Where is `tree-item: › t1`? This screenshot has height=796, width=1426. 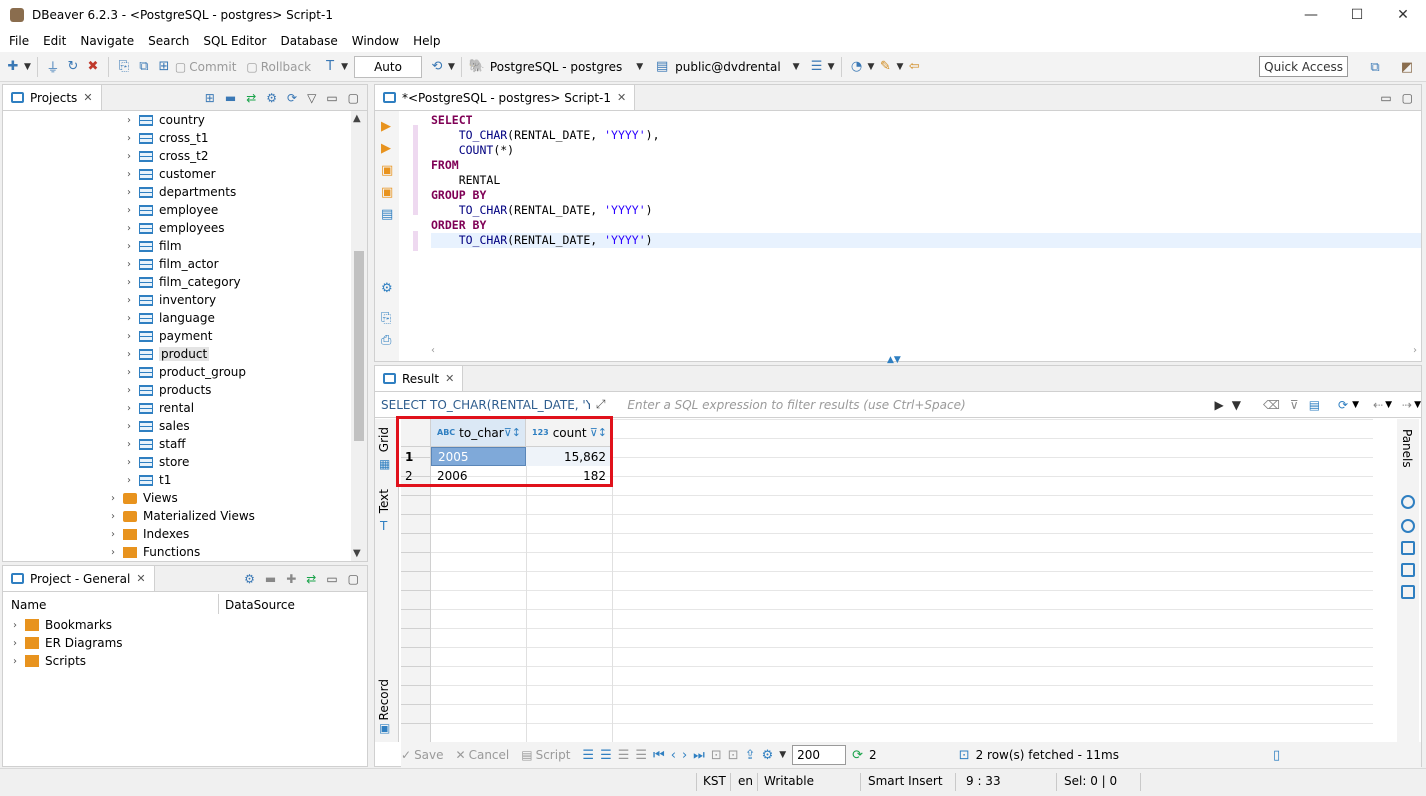
tree-item: › t1 is located at coordinates (177, 480).